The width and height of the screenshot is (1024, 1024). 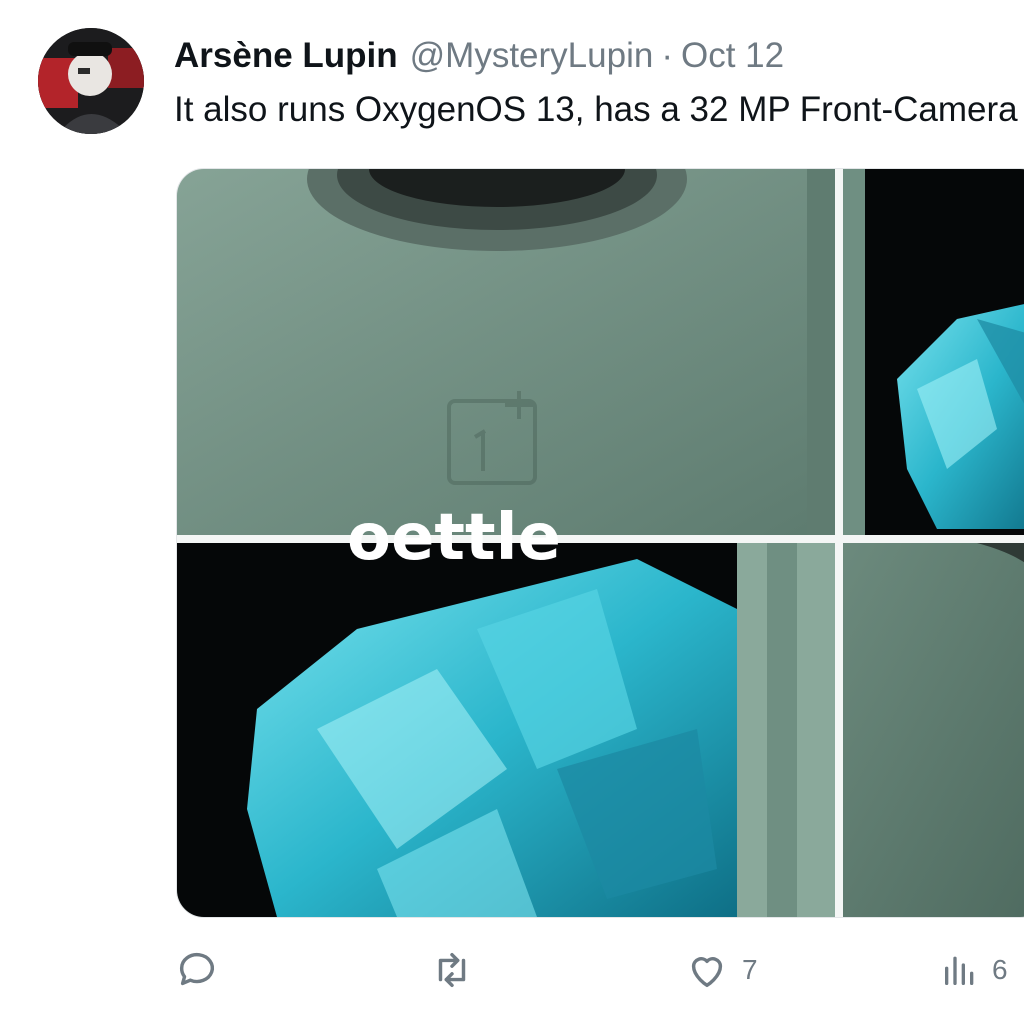 What do you see at coordinates (512, 970) in the screenshot?
I see `tweet-actions: 7 6` at bounding box center [512, 970].